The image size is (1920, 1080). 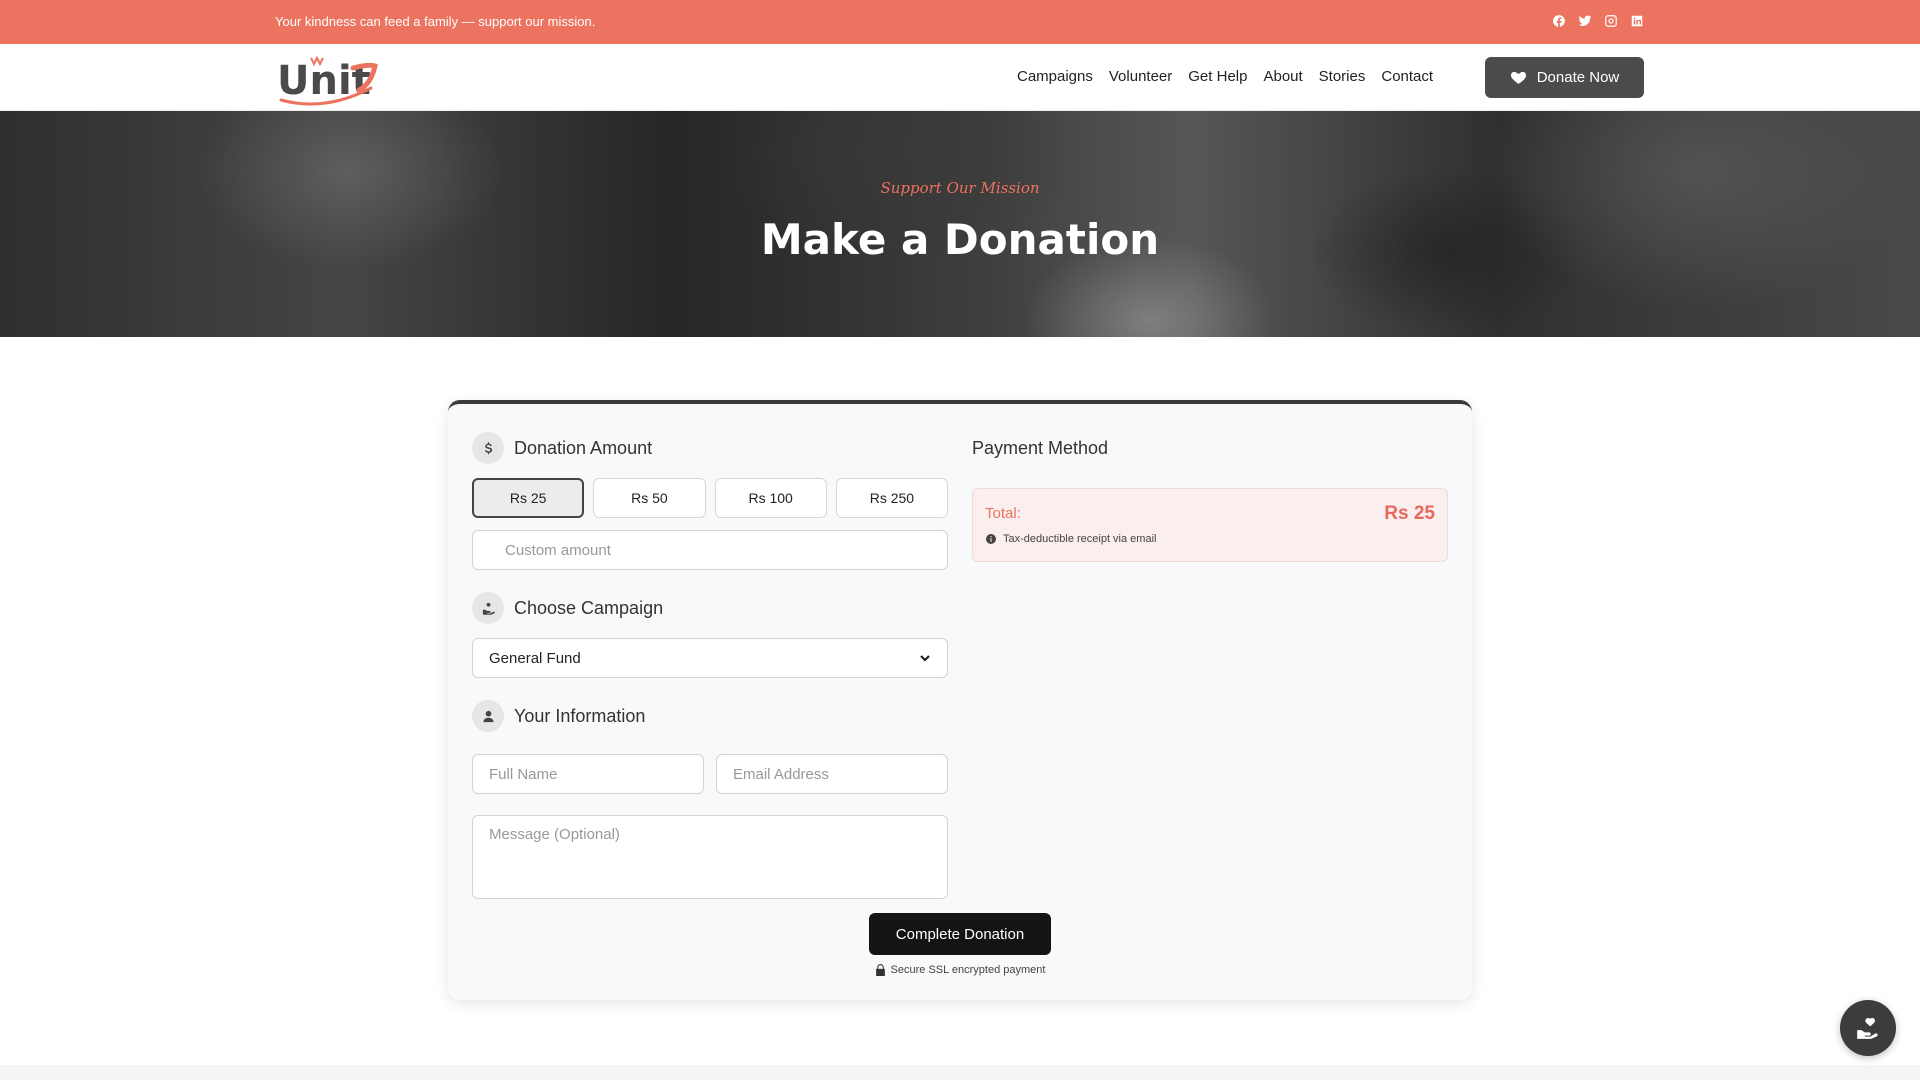 I want to click on amount-options: Rs 25 Rs 50 Rs 100 Rs 250, so click(x=710, y=498).